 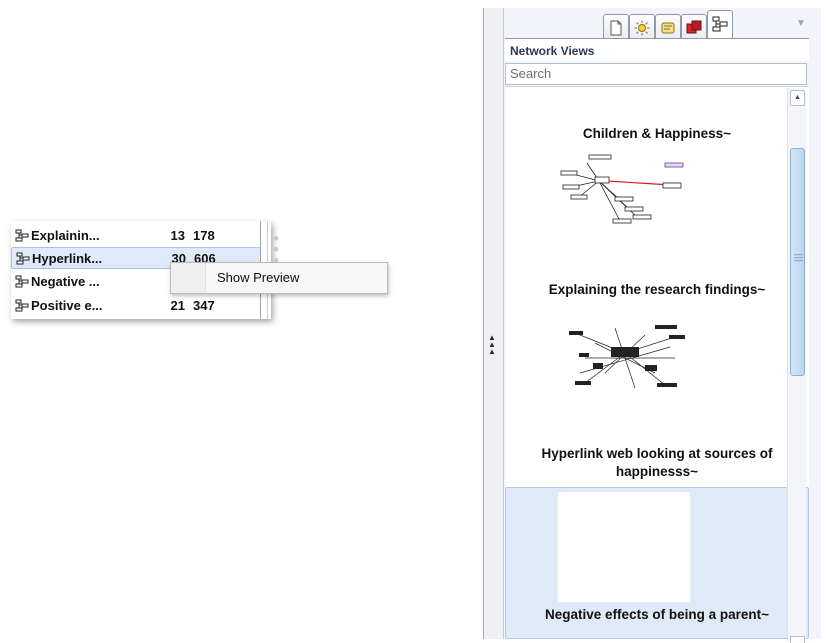 What do you see at coordinates (801, 23) in the screenshot?
I see `tab-dropdown-icon: ▼` at bounding box center [801, 23].